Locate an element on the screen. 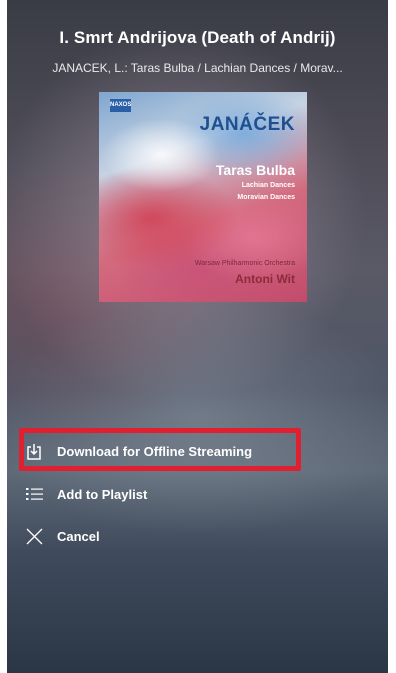 This screenshot has width=396, height=673. cancel-button: Cancel is located at coordinates (62, 536).